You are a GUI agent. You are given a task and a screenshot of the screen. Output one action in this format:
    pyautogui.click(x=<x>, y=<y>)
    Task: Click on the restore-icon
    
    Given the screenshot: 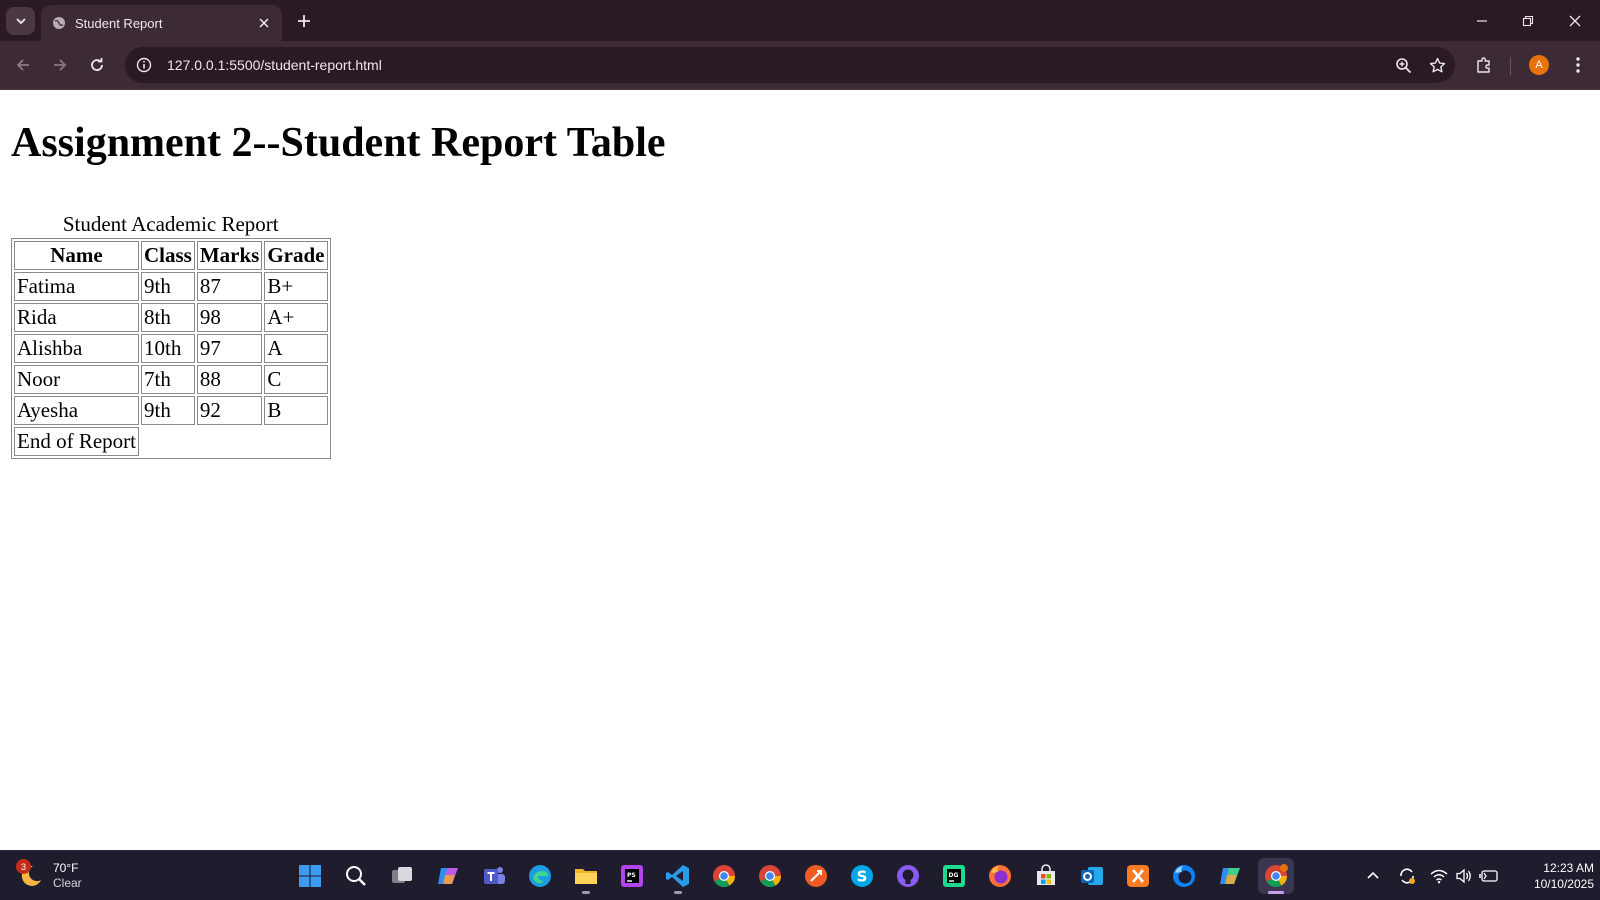 What is the action you would take?
    pyautogui.click(x=1528, y=20)
    